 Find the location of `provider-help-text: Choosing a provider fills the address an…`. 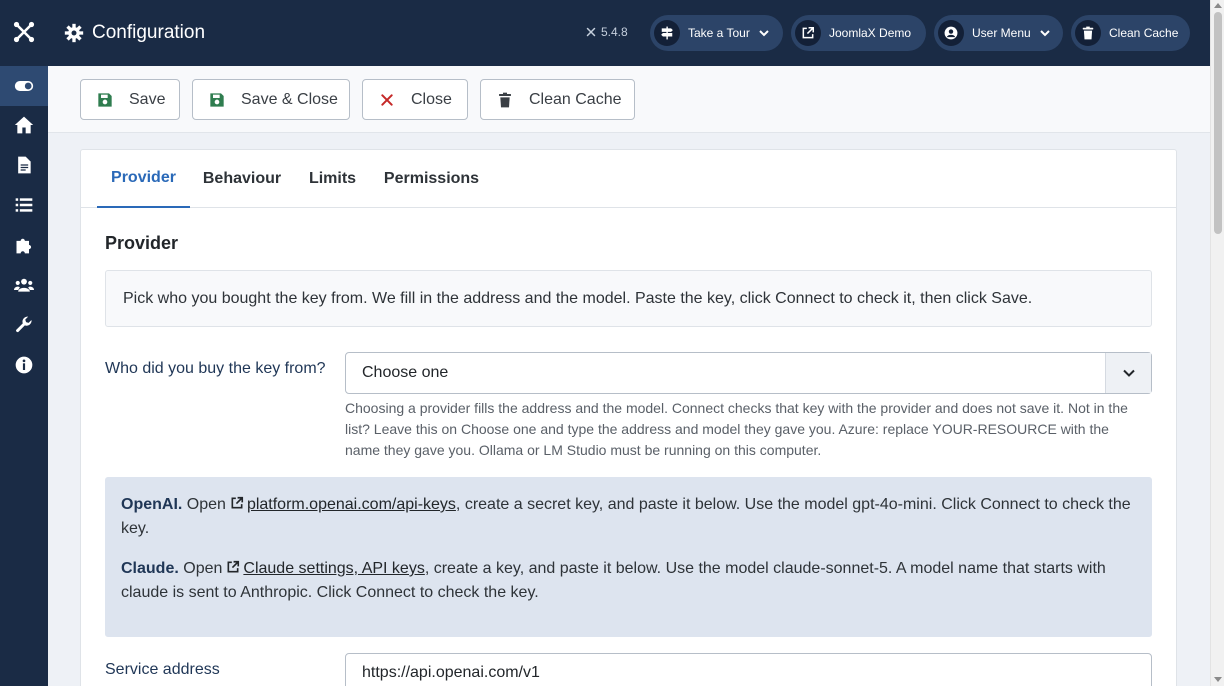

provider-help-text: Choosing a provider fills the address an… is located at coordinates (736, 429).